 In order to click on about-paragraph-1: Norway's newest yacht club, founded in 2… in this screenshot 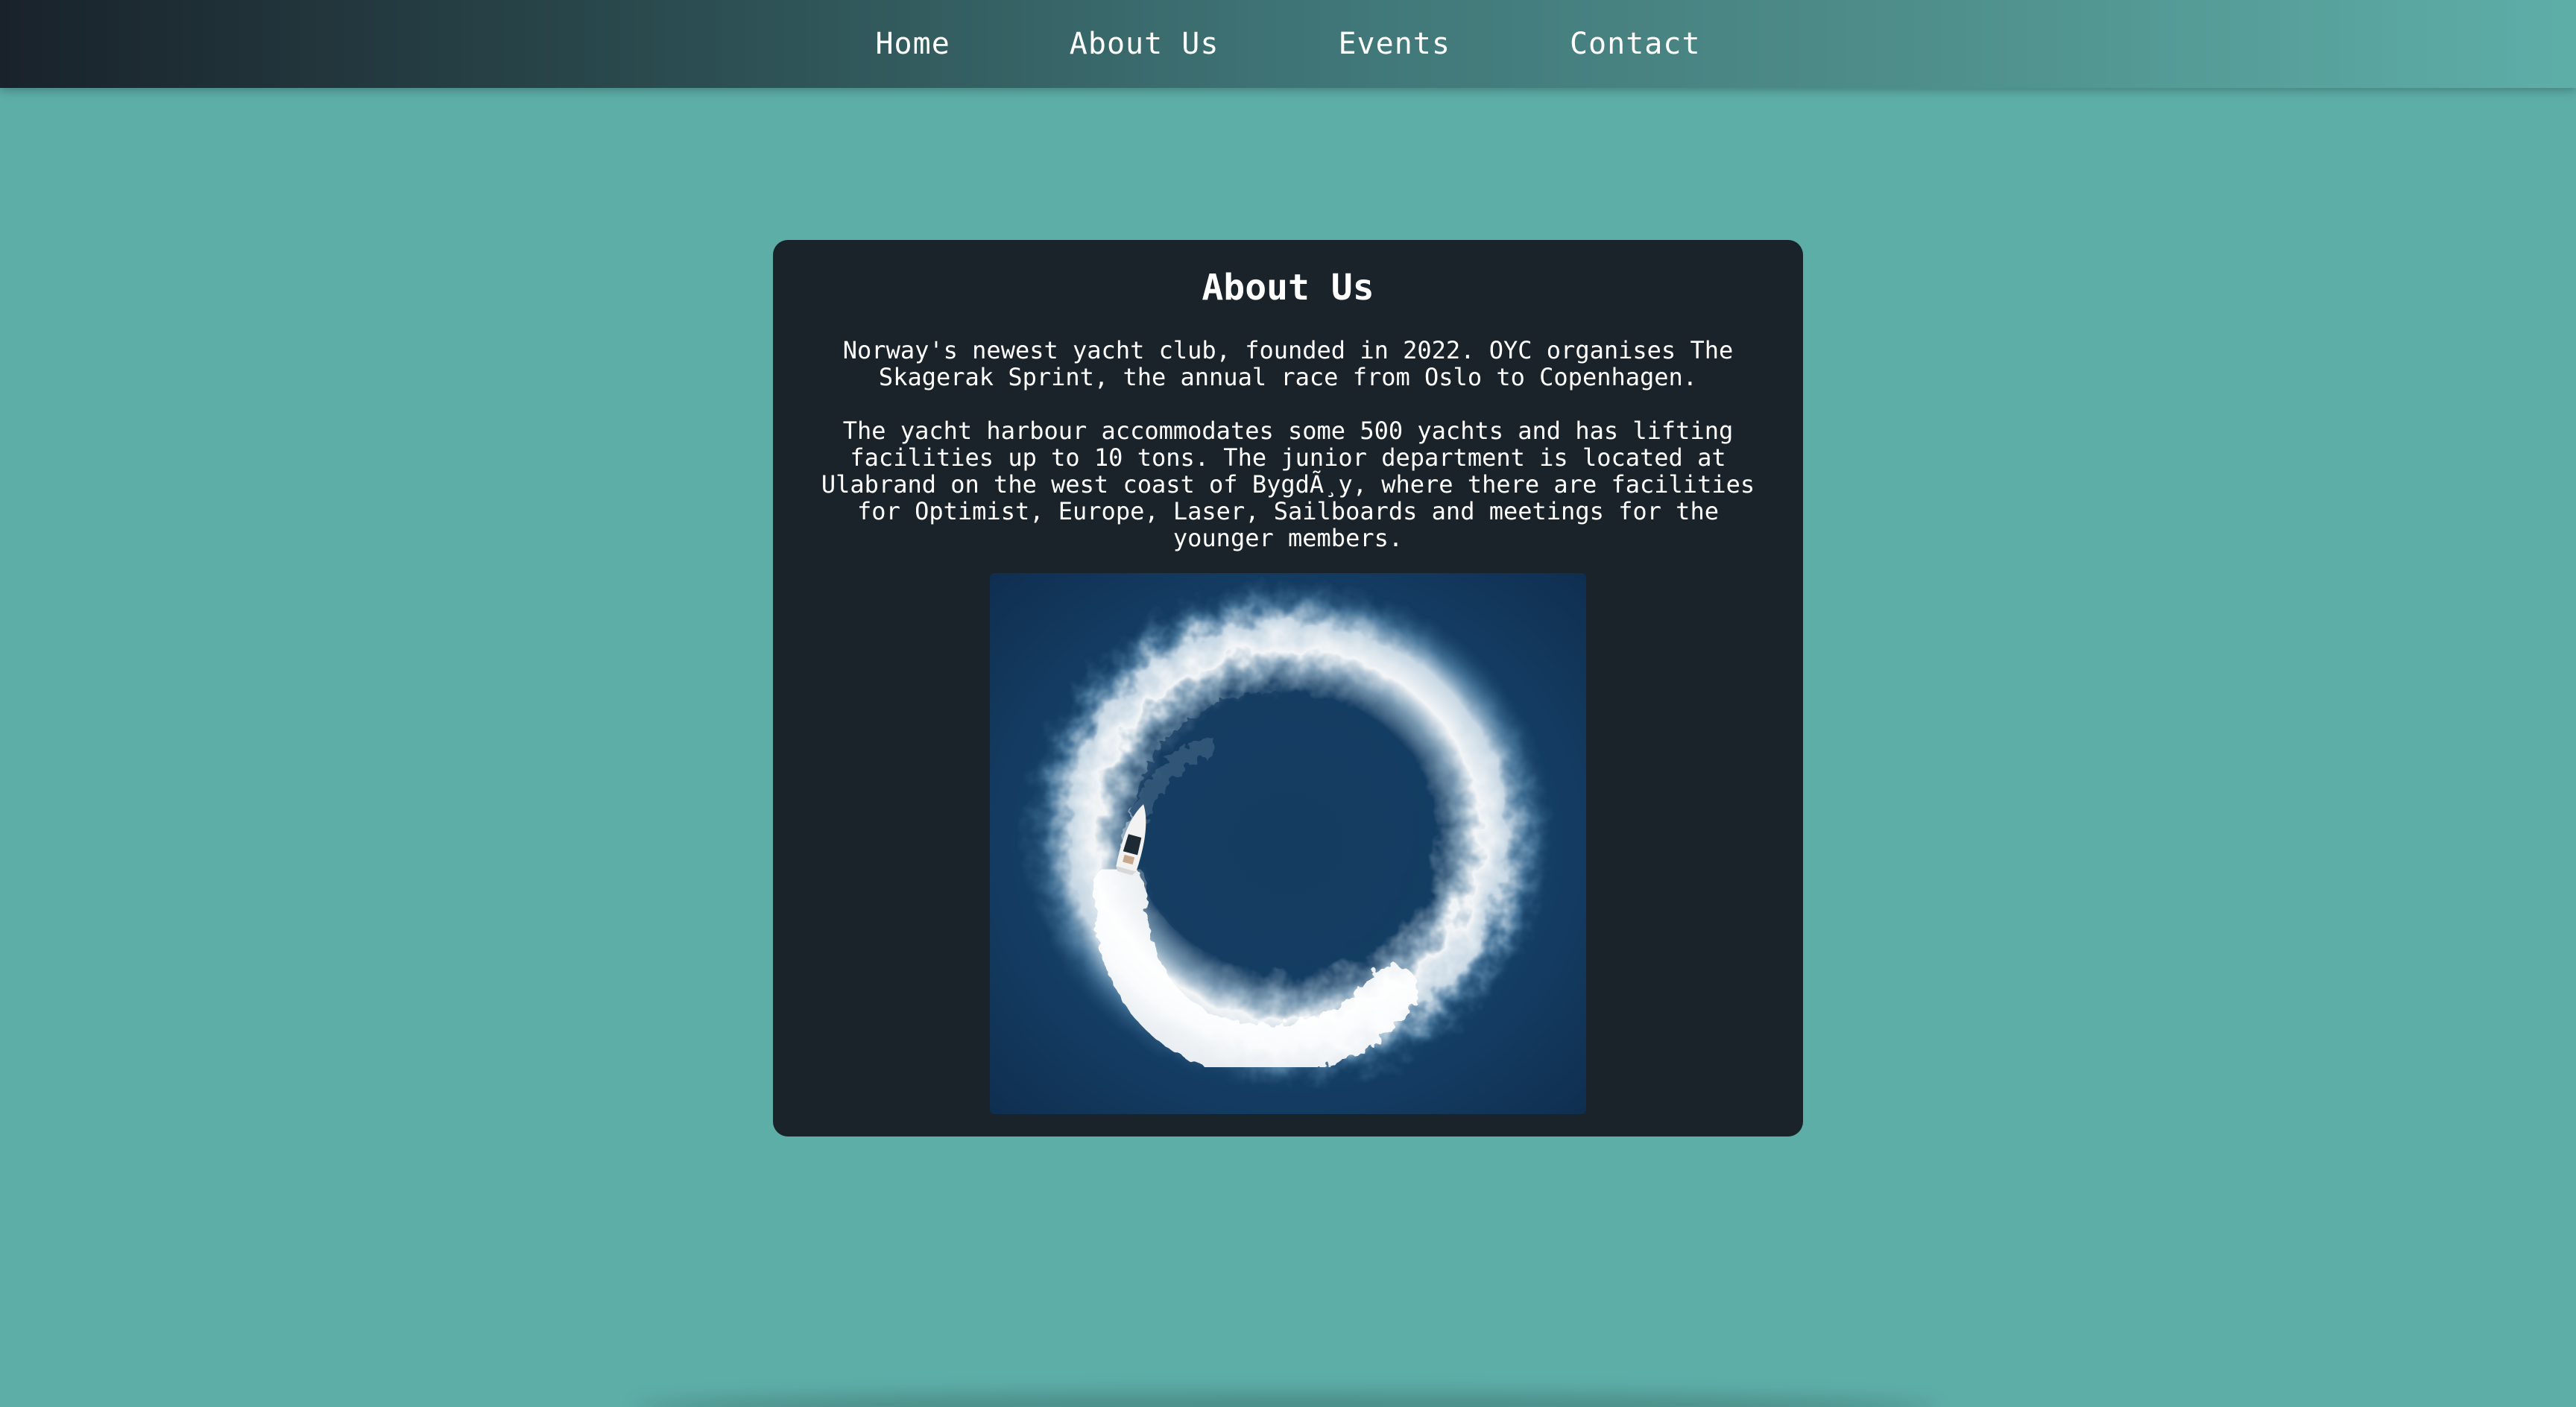, I will do `click(1288, 363)`.